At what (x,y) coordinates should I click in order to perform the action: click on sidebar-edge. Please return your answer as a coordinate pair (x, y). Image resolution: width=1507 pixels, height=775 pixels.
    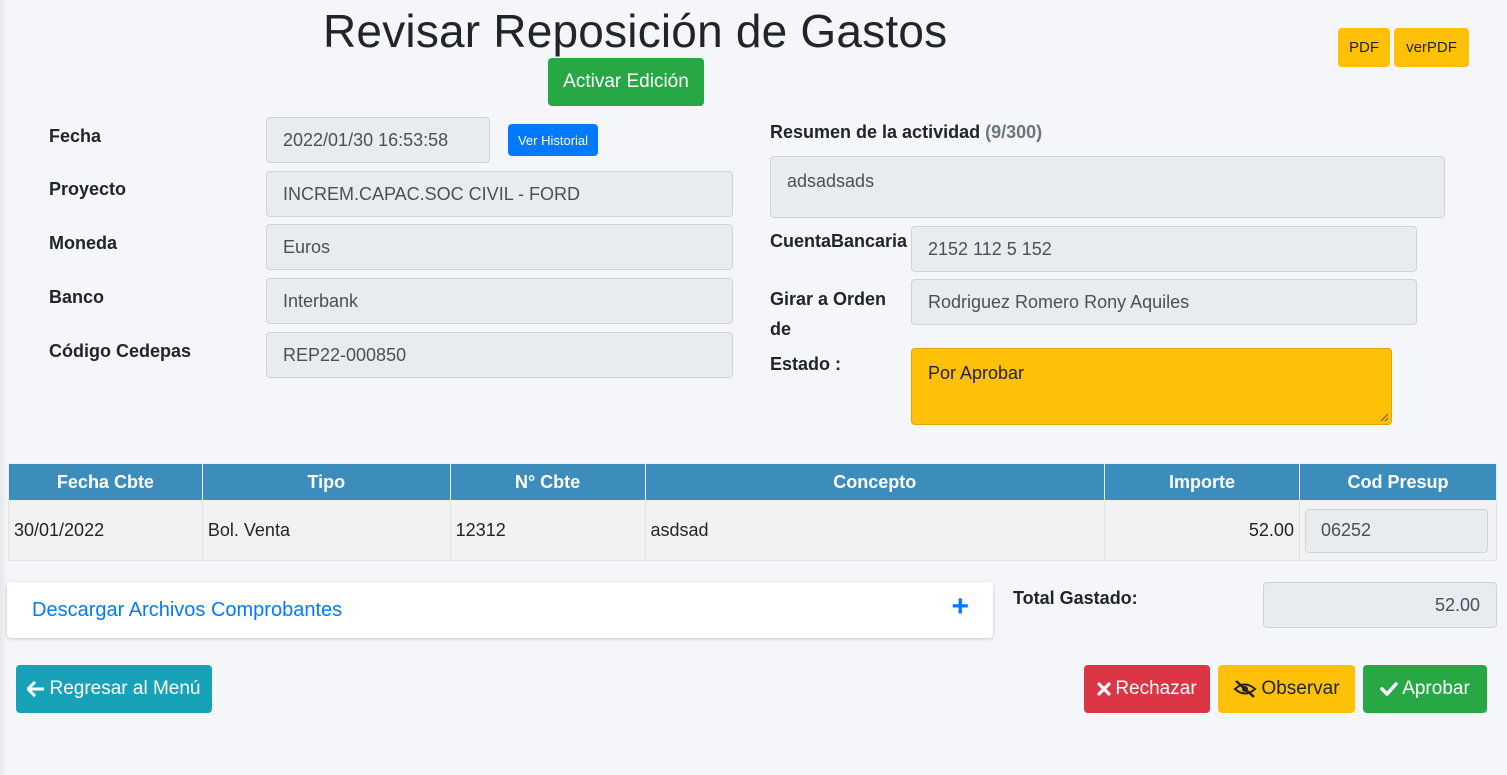
    Looking at the image, I should click on (4, 387).